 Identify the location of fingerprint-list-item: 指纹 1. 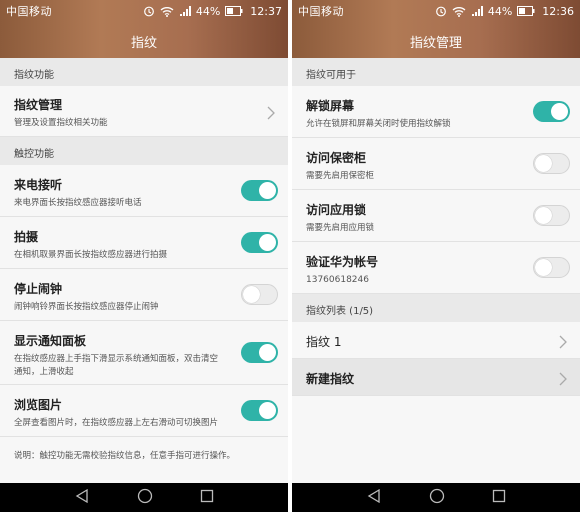
(436, 340).